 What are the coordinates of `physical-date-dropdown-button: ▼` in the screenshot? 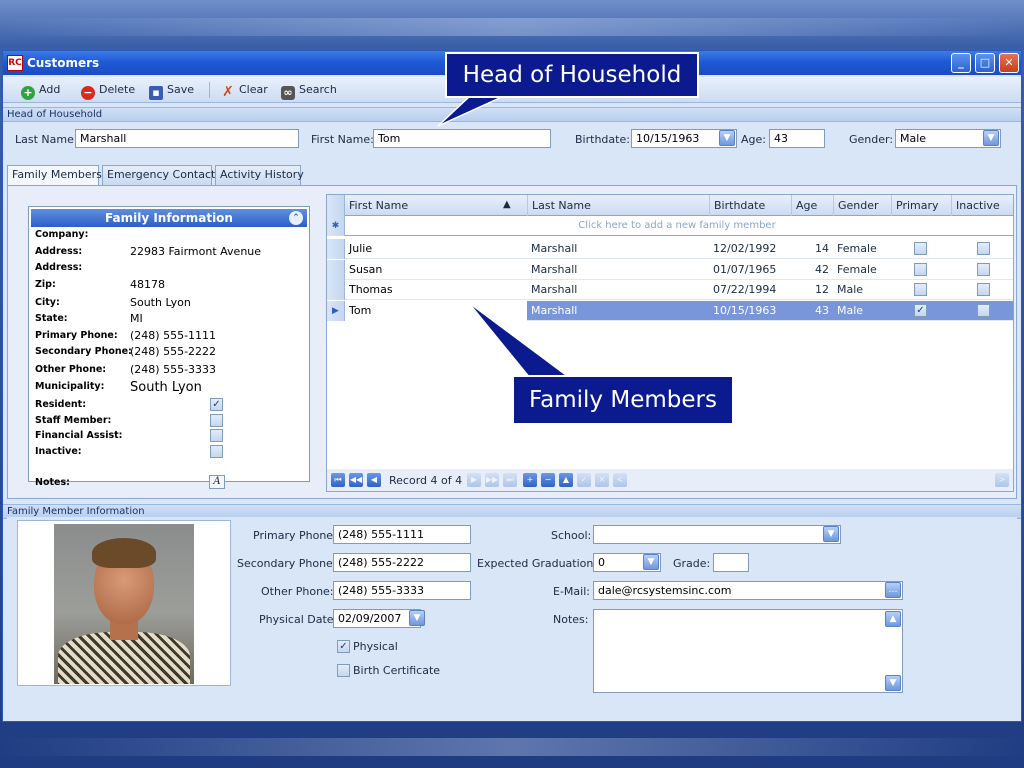 It's located at (417, 618).